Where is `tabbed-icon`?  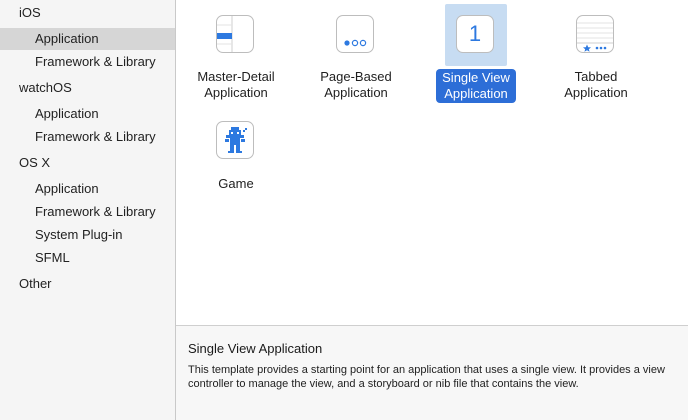 tabbed-icon is located at coordinates (595, 34).